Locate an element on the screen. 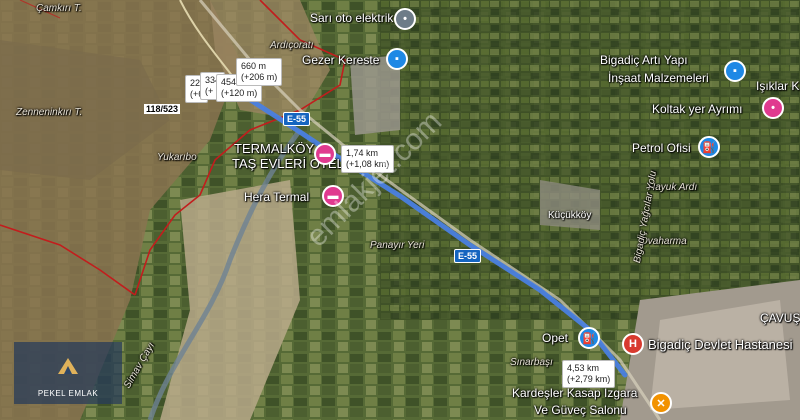 The height and width of the screenshot is (420, 800). agency-logo: PEKEL EMLAK is located at coordinates (68, 373).